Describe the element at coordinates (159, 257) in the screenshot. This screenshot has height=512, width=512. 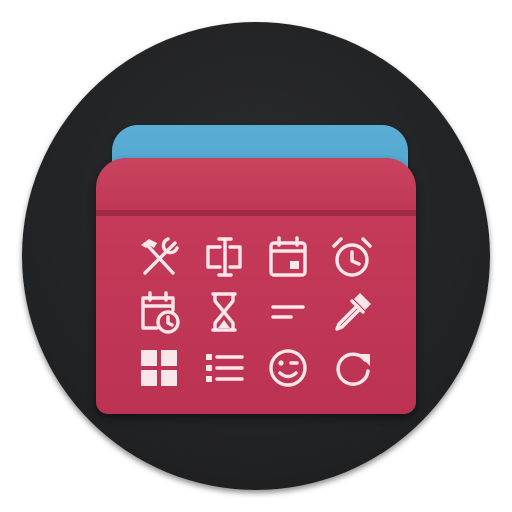
I see `tools-icon` at that location.